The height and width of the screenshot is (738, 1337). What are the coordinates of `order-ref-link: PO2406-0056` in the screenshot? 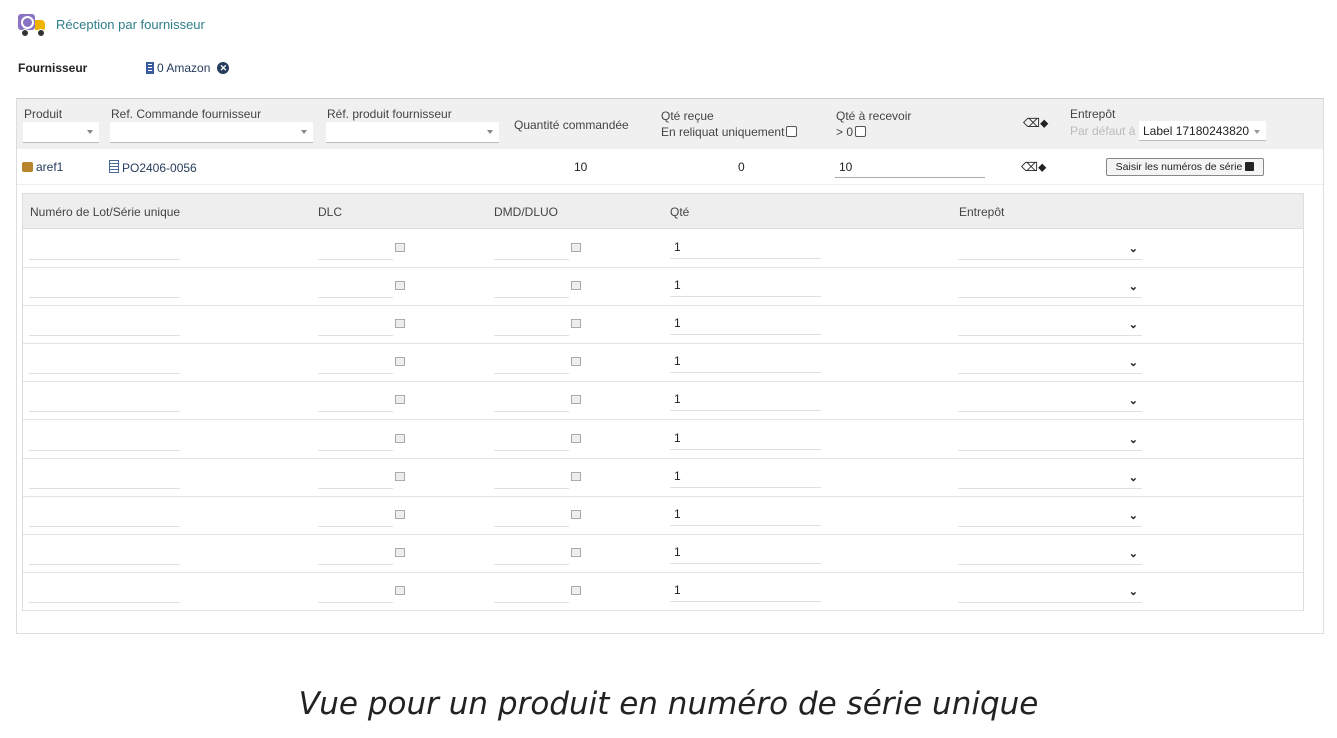 It's located at (153, 167).